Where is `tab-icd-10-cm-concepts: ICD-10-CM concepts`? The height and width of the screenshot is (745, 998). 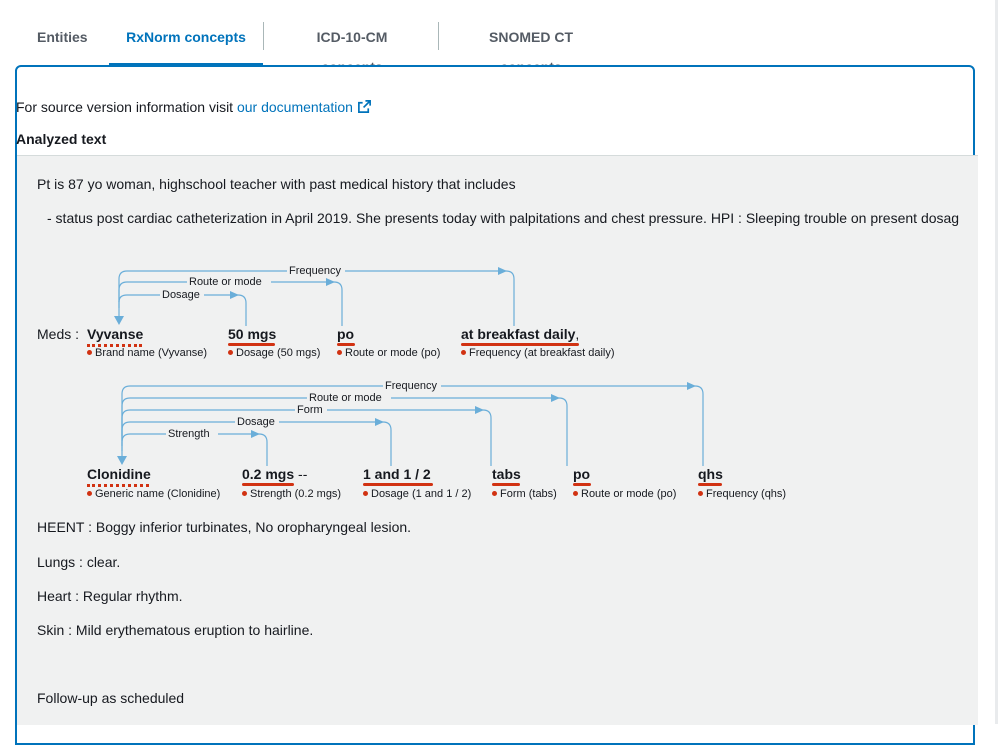 tab-icd-10-cm-concepts: ICD-10-CM concepts is located at coordinates (352, 48).